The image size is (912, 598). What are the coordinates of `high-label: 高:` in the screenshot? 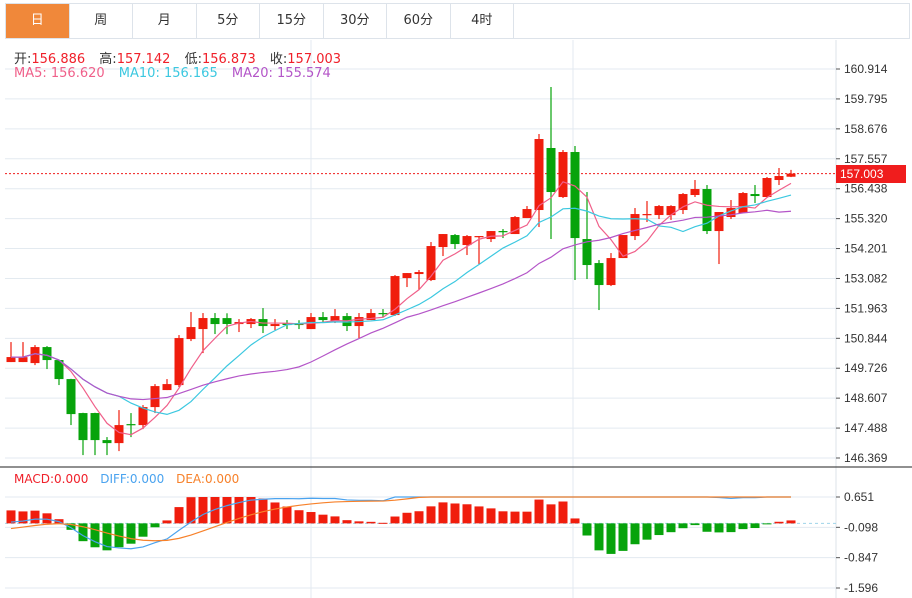 It's located at (108, 59).